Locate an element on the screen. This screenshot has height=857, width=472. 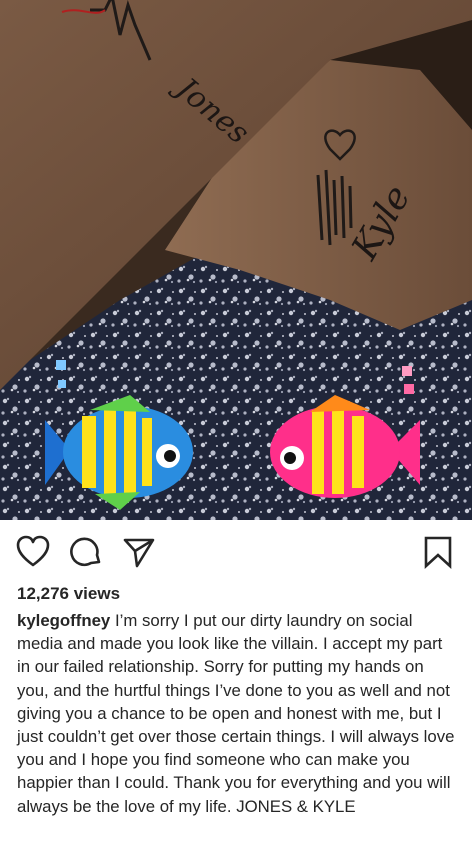
bookmark-icon is located at coordinates (438, 552).